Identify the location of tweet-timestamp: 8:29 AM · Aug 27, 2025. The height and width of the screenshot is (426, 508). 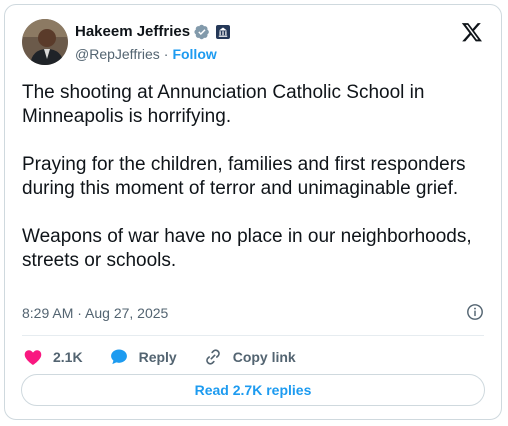
(95, 313).